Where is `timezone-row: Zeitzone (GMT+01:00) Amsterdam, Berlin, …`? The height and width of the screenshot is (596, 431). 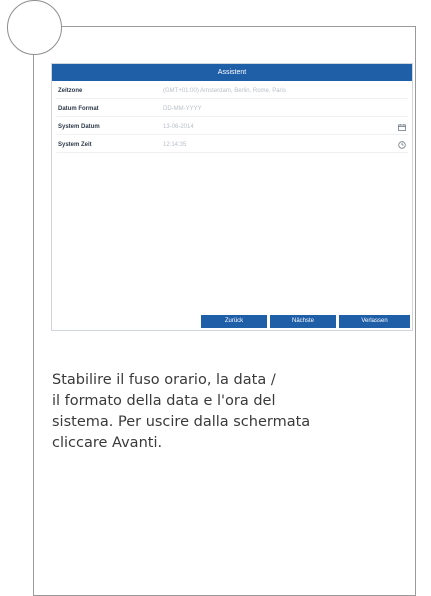 timezone-row: Zeitzone (GMT+01:00) Amsterdam, Berlin, … is located at coordinates (232, 91).